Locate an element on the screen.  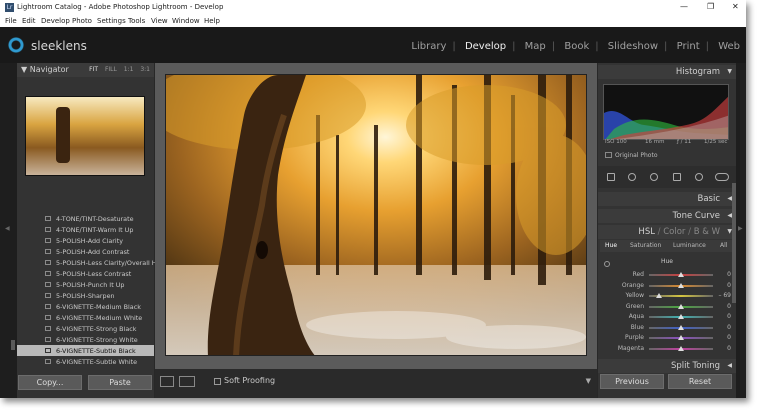
toolbar-menu-arrow-icon: ▼ is located at coordinates (588, 381).